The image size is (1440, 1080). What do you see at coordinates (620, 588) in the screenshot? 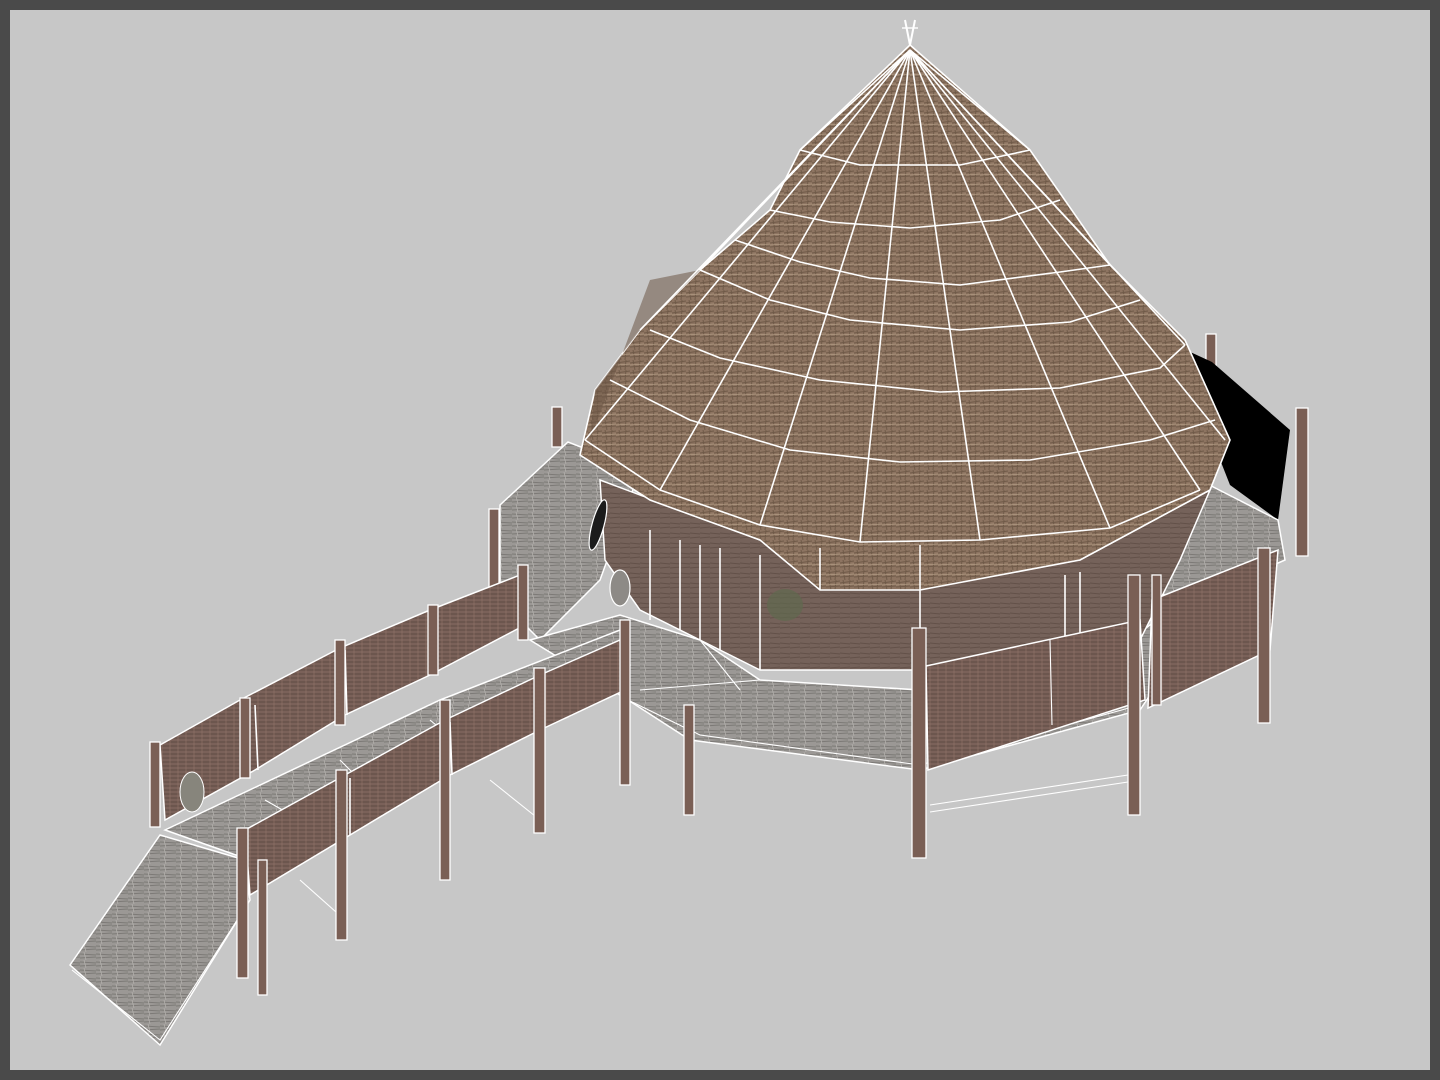
I see `pot` at bounding box center [620, 588].